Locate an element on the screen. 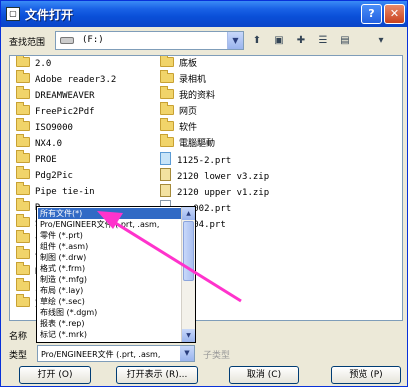  list-item: 電腦驅動 is located at coordinates (187, 143).